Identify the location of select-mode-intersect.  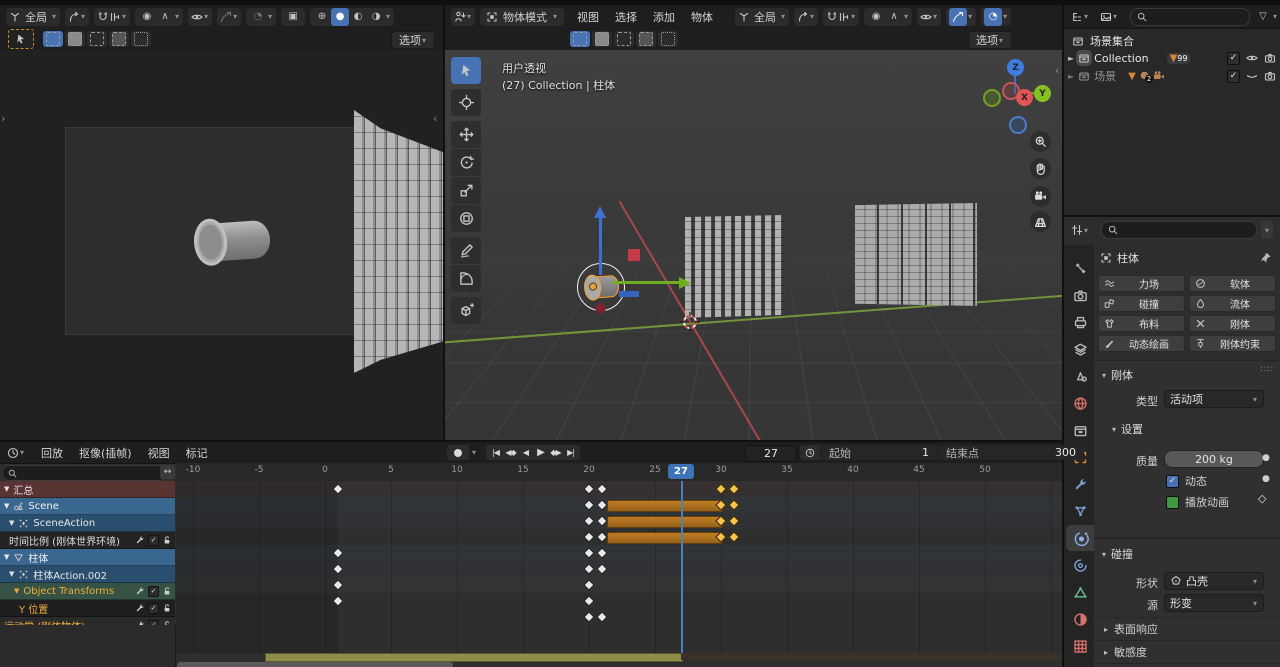
(141, 38).